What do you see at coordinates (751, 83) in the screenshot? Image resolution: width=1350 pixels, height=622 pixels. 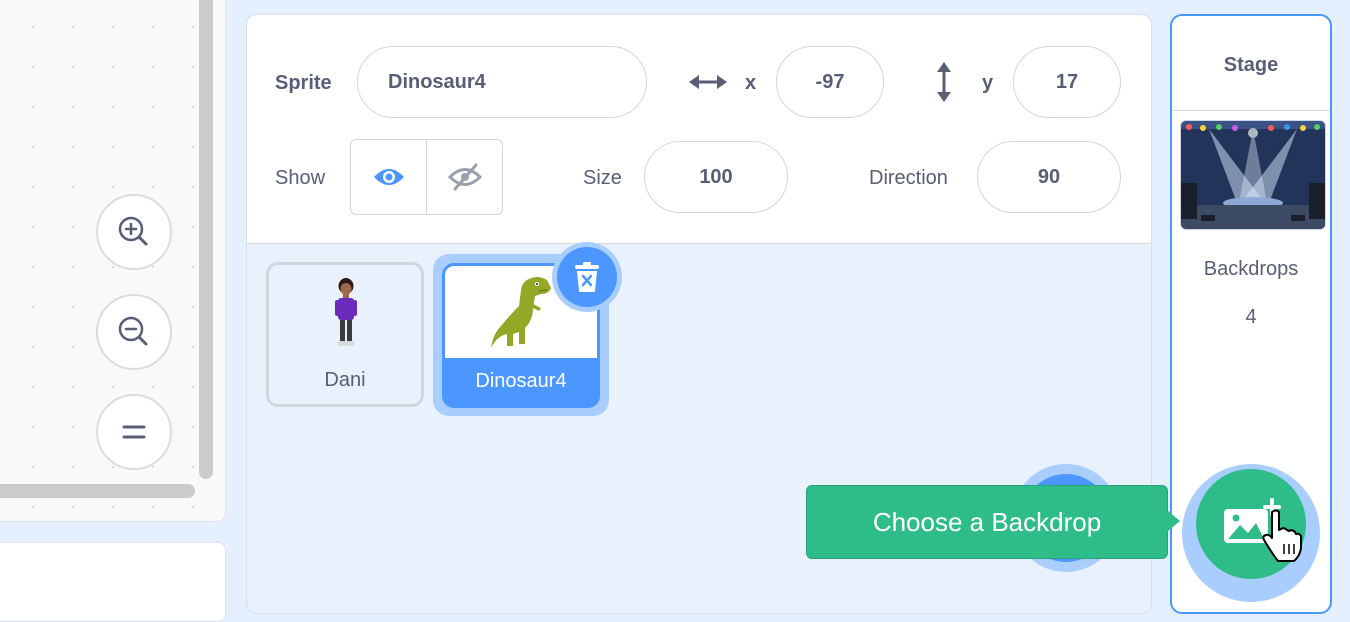 I see `x-label: x` at bounding box center [751, 83].